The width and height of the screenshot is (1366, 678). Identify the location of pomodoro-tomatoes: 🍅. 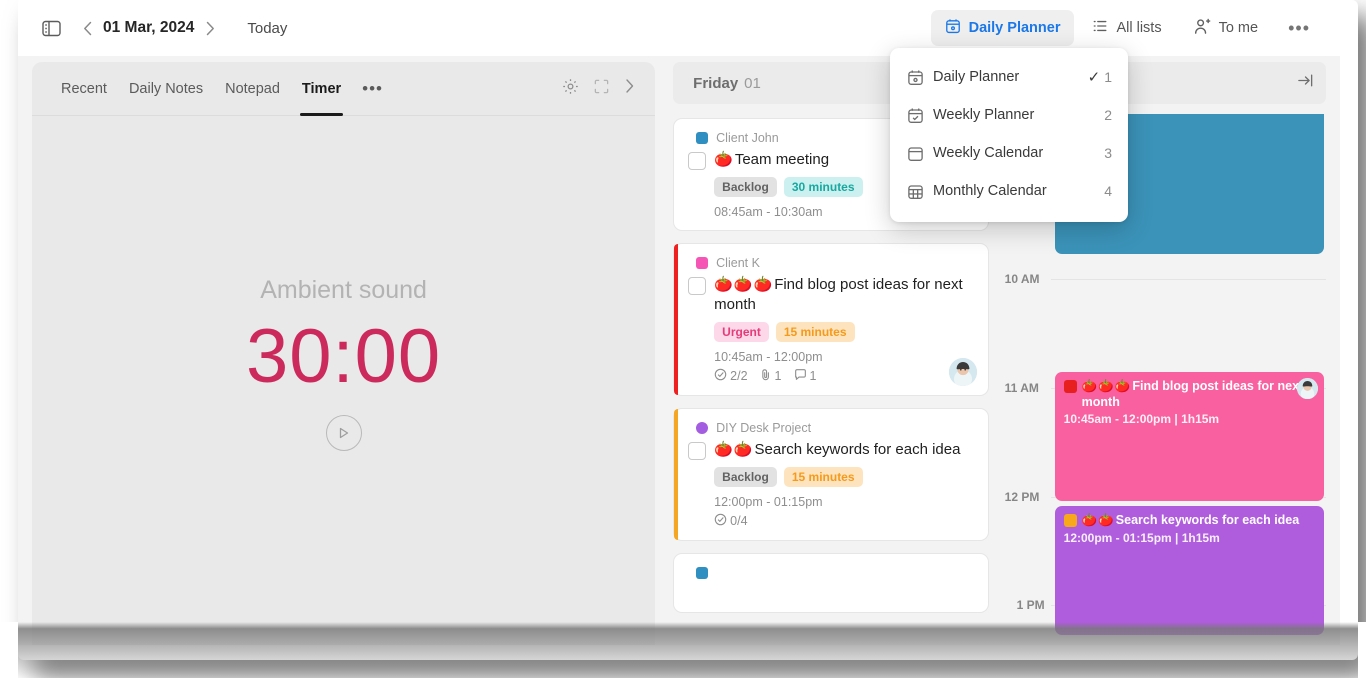
(724, 159).